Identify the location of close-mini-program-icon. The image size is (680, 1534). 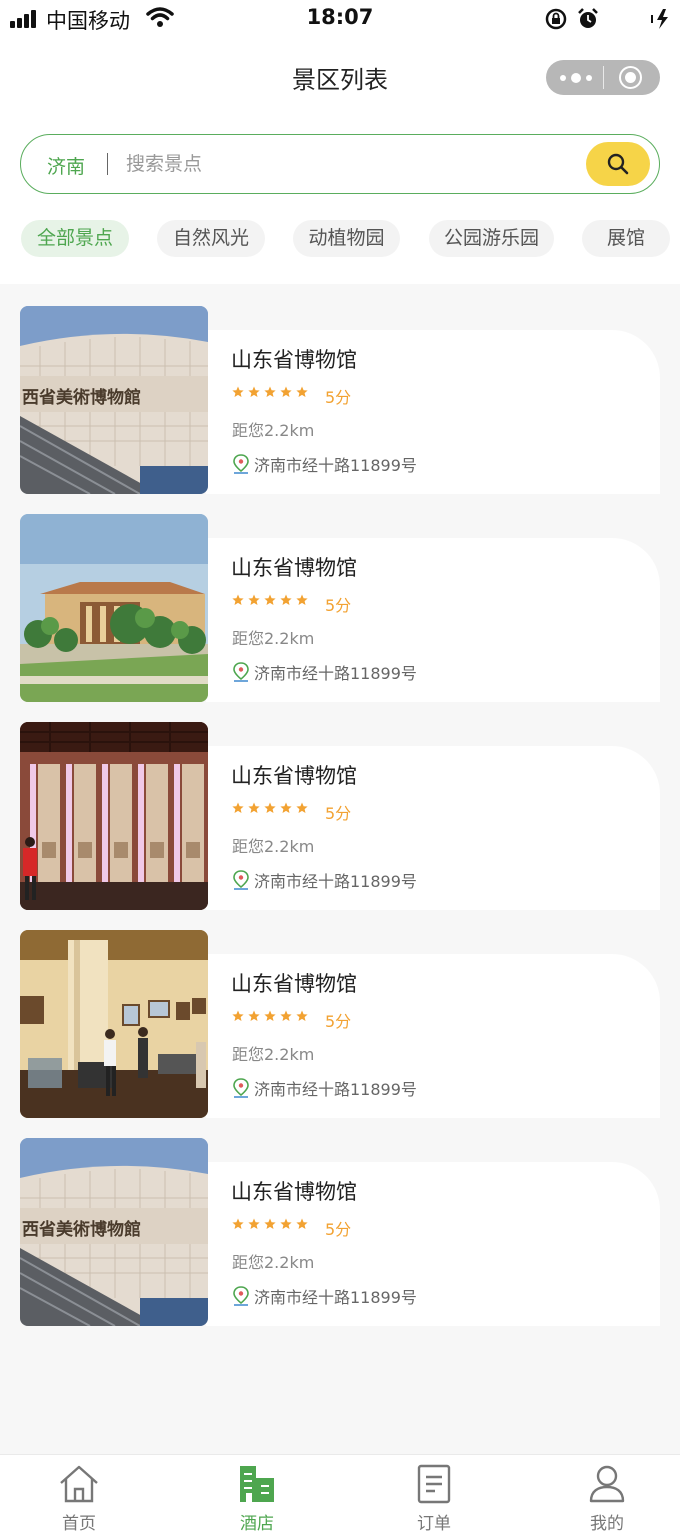
(630, 77).